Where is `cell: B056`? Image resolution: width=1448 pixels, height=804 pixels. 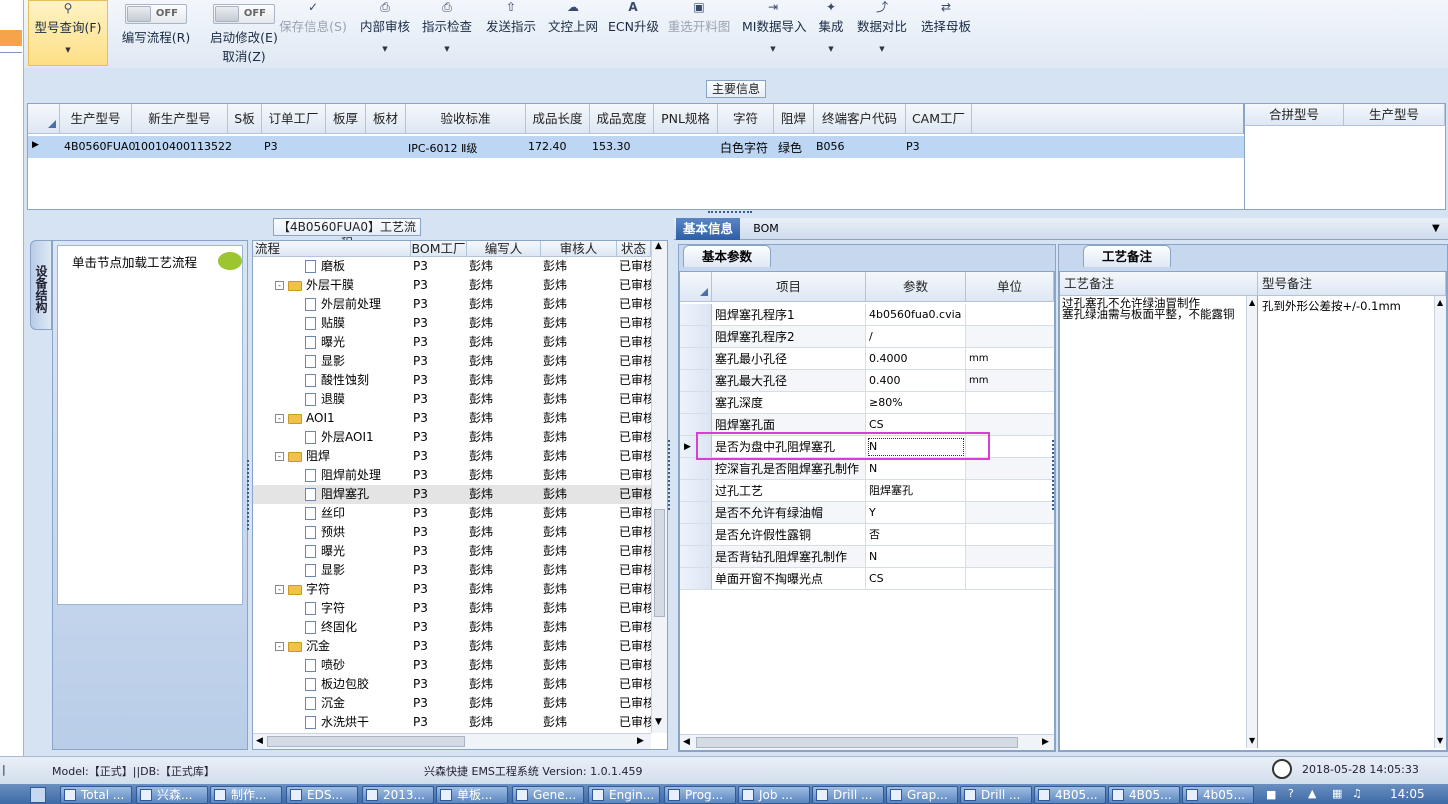 cell: B056 is located at coordinates (830, 146).